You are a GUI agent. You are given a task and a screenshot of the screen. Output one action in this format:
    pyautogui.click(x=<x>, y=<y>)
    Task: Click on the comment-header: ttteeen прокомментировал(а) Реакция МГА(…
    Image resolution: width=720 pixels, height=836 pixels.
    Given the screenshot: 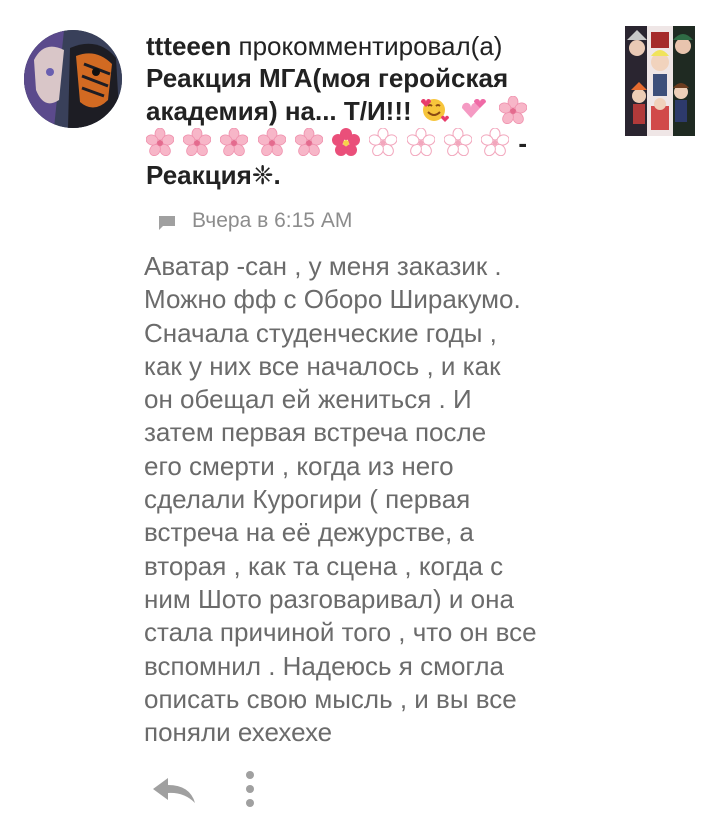 What is the action you would take?
    pyautogui.click(x=346, y=110)
    